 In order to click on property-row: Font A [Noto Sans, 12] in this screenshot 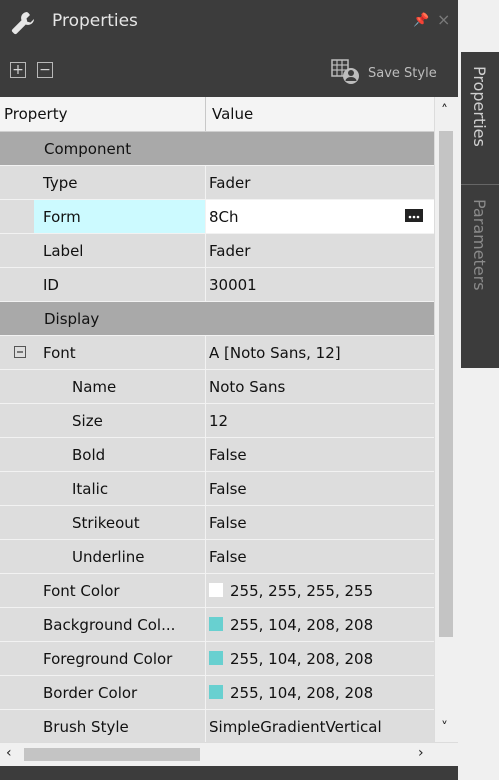, I will do `click(217, 353)`.